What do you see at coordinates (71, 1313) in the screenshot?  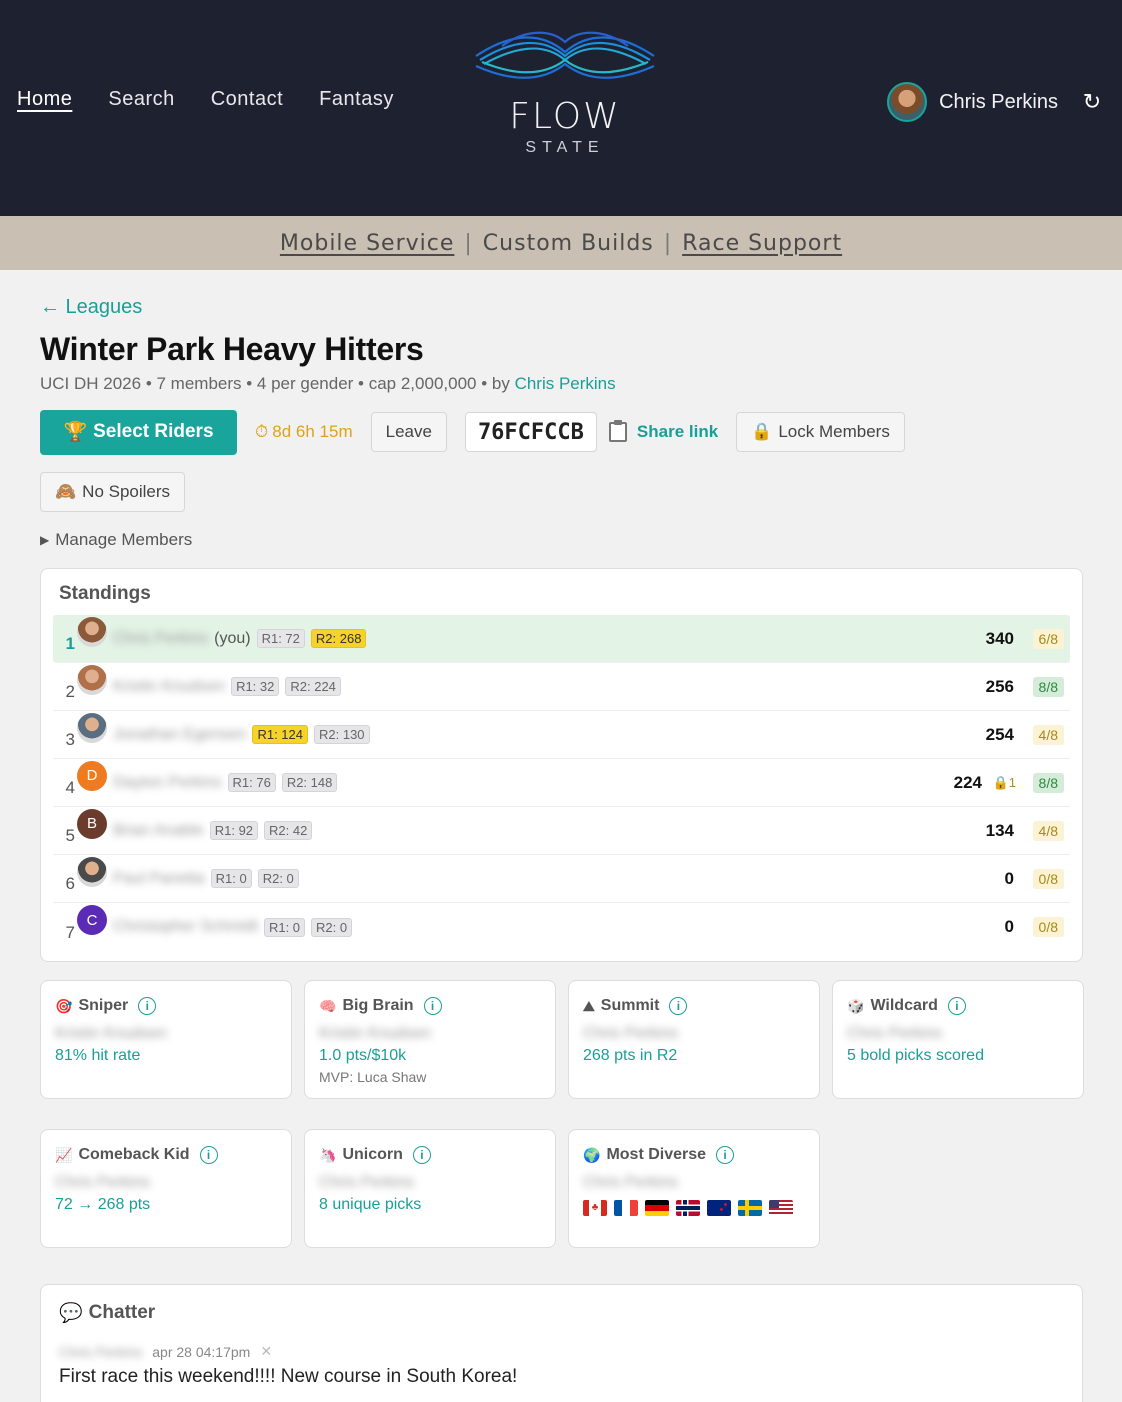 I see `speech-bubble-icon: 💬` at bounding box center [71, 1313].